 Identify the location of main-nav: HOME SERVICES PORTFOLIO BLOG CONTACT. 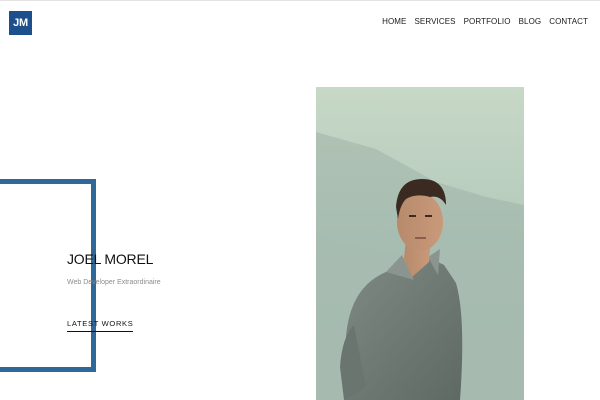
(485, 21).